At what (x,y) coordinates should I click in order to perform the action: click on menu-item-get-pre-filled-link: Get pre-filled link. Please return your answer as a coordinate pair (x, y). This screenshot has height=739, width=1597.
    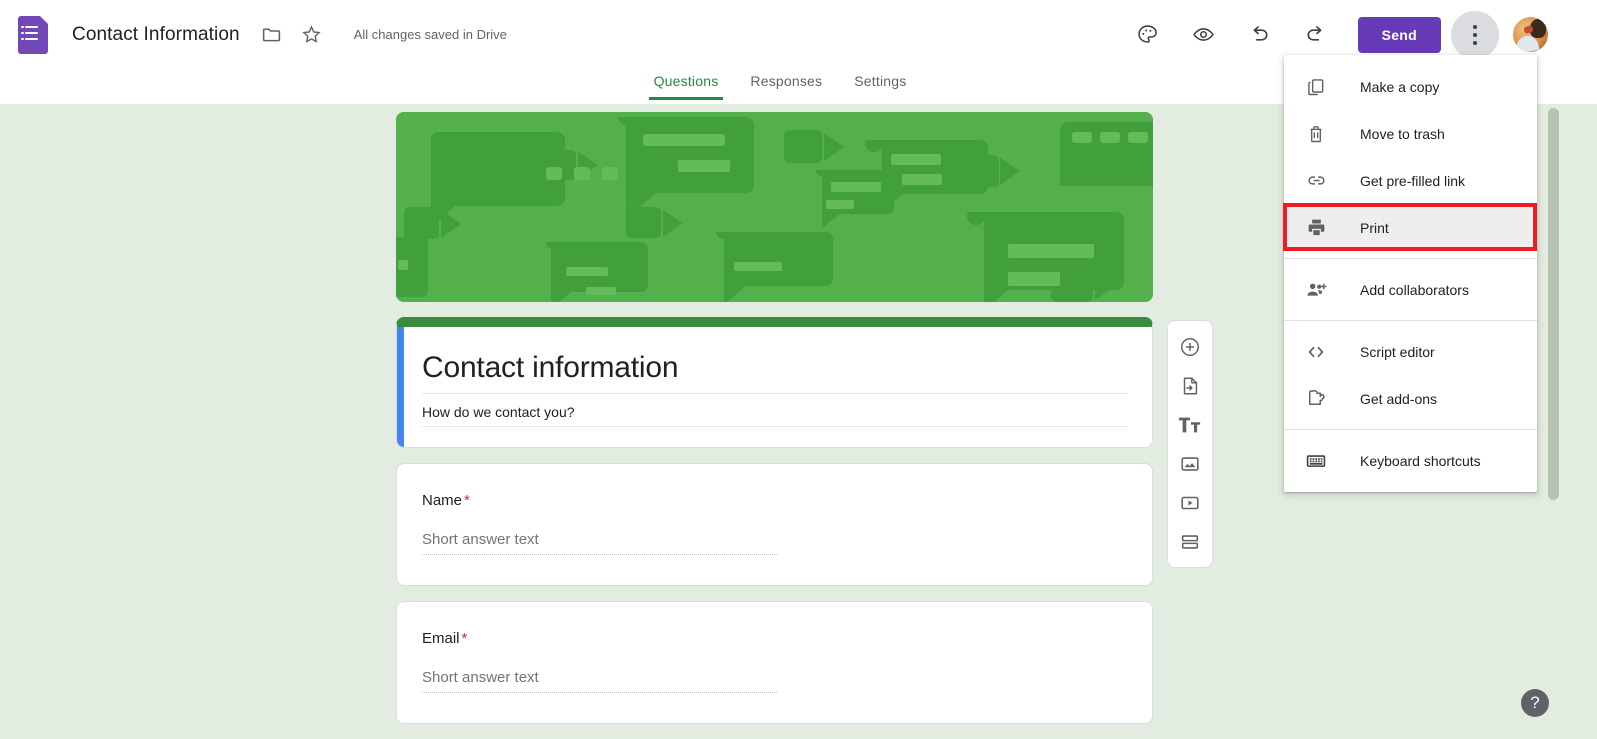
    Looking at the image, I should click on (1410, 180).